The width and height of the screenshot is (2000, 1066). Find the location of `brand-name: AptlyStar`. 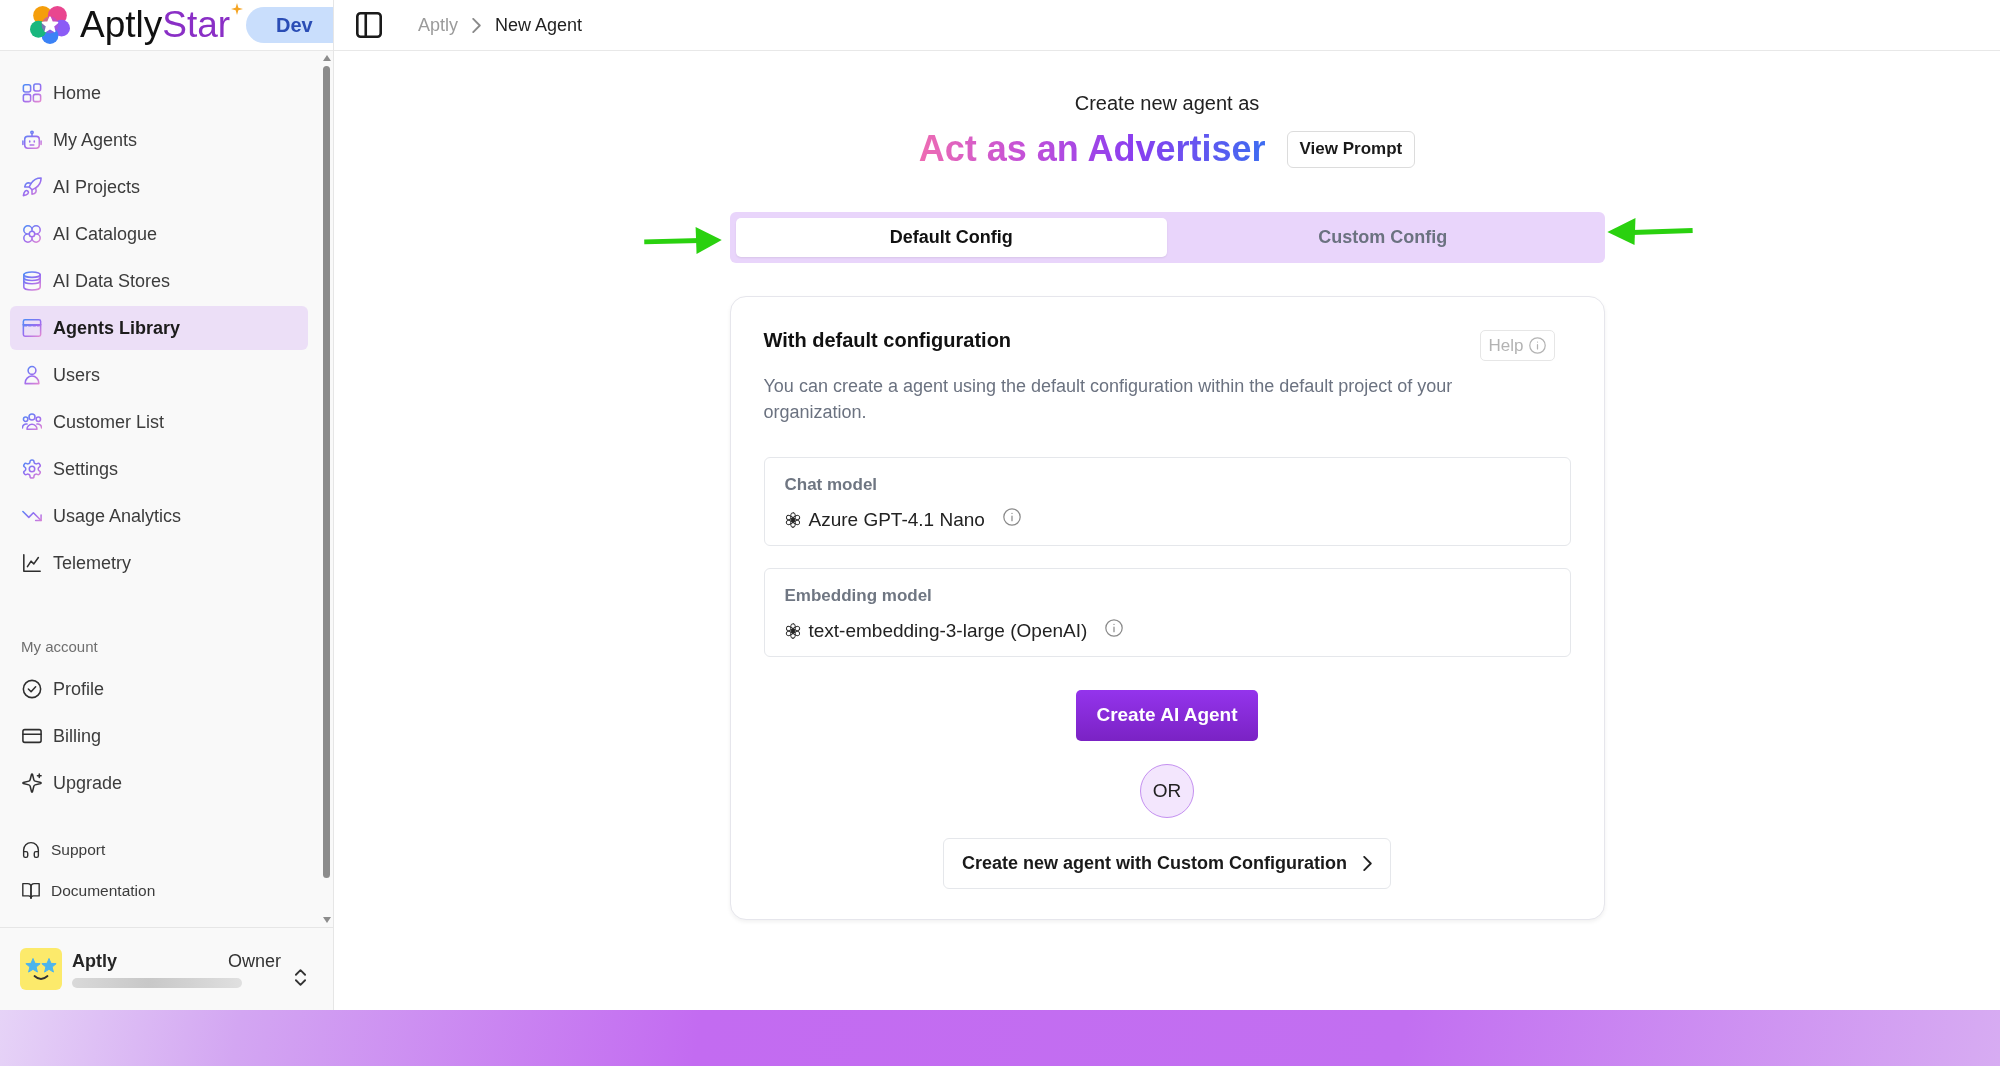

brand-name: AptlyStar is located at coordinates (155, 25).